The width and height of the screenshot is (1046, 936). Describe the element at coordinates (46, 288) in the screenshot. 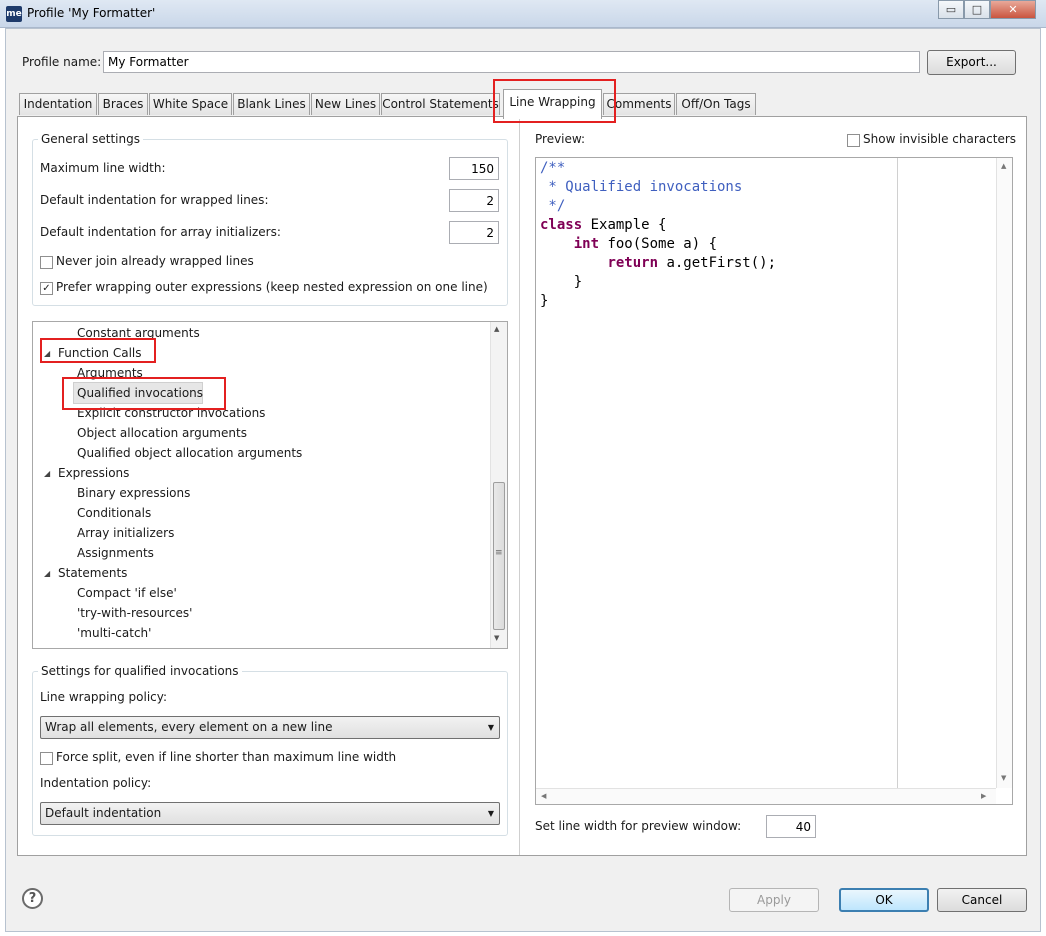

I see `prefer-outer-checkbox: ✓` at that location.